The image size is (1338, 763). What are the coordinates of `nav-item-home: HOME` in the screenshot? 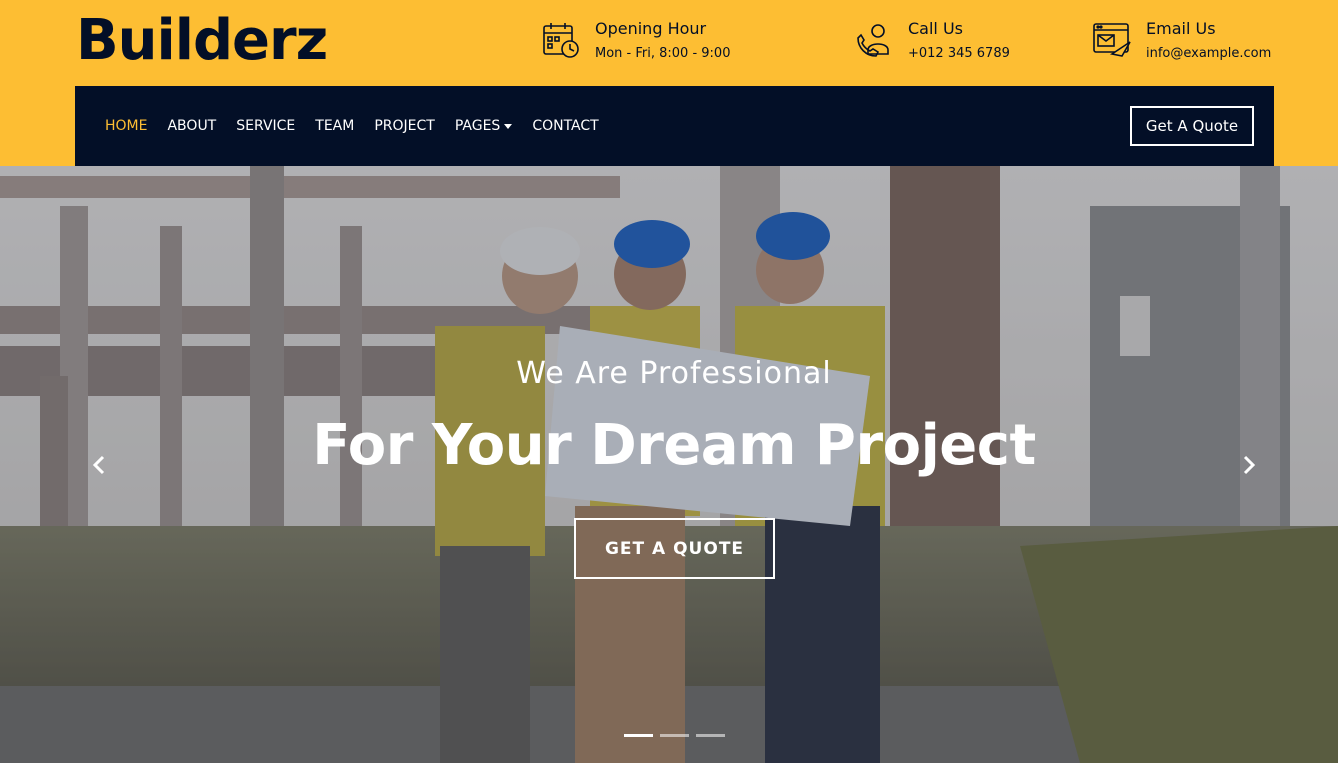 It's located at (126, 126).